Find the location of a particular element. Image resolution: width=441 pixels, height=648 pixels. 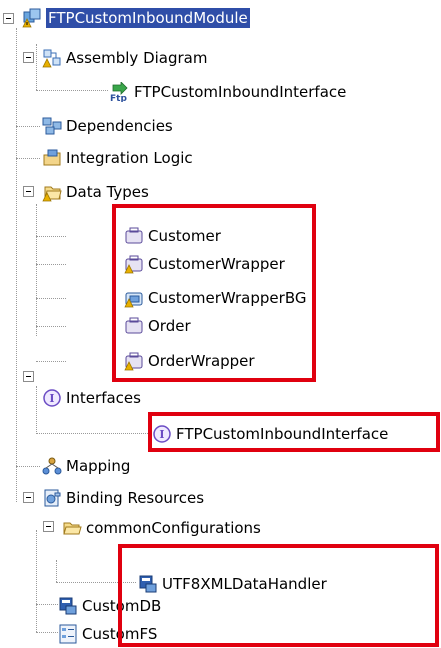

tree-item-customfs: CustomFS is located at coordinates (107, 634).